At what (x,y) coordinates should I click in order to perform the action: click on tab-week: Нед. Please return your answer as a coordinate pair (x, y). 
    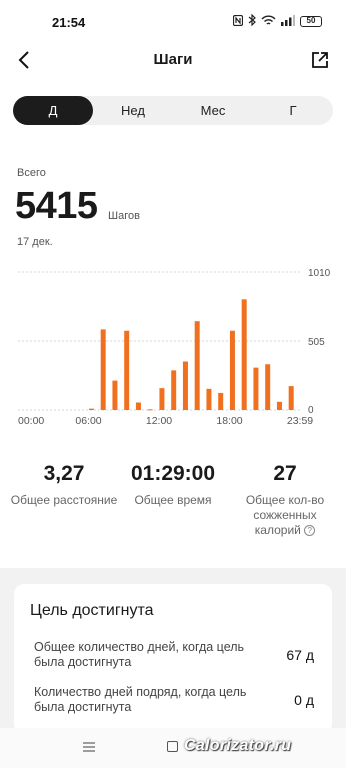
    Looking at the image, I should click on (133, 110).